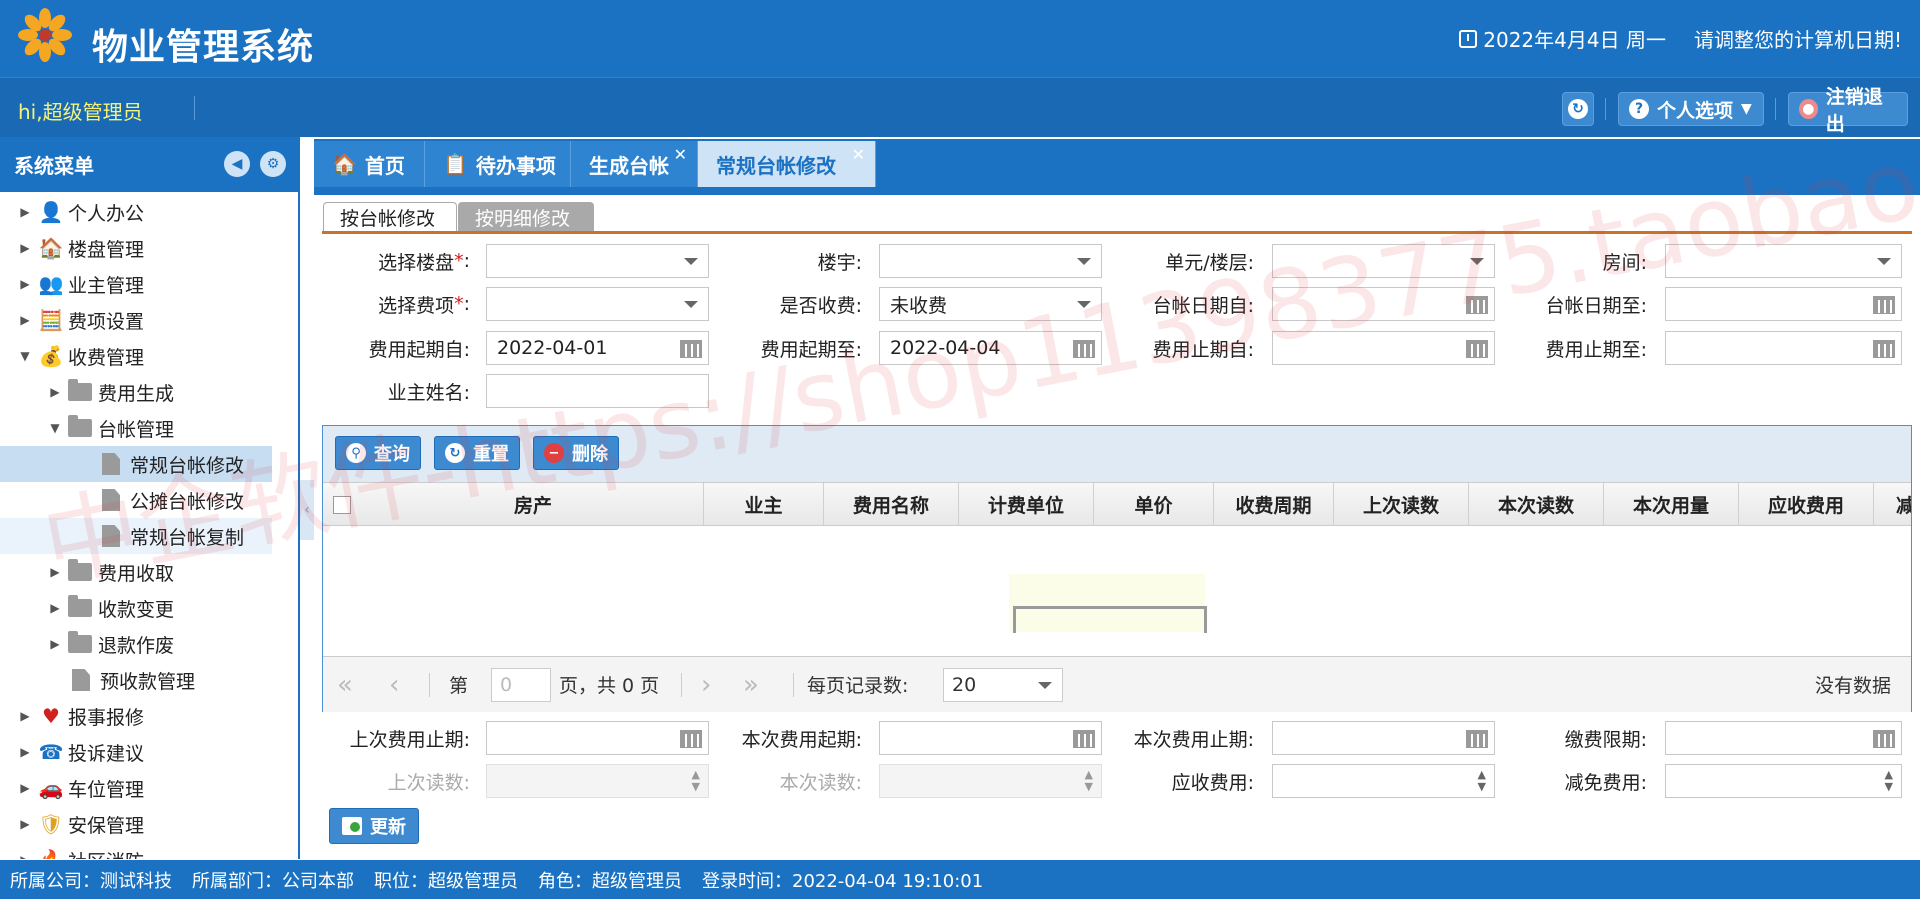  I want to click on fee-end-from-input, so click(1383, 348).